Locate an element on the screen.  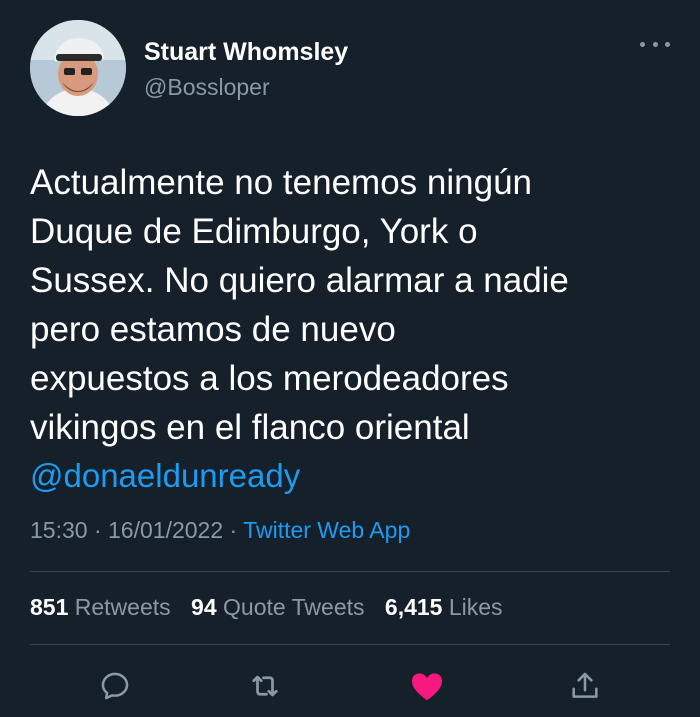
avatar is located at coordinates (78, 68).